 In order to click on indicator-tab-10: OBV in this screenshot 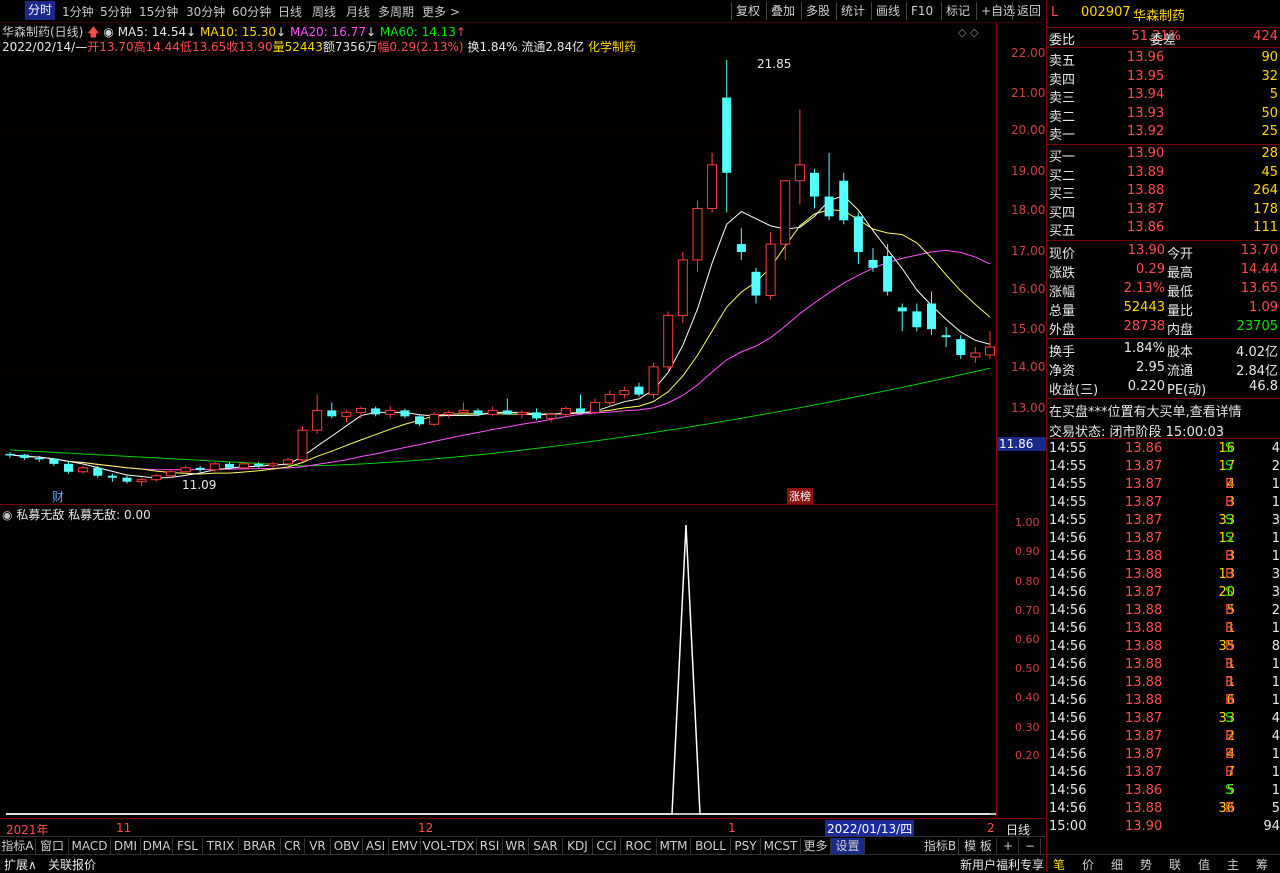, I will do `click(347, 846)`.